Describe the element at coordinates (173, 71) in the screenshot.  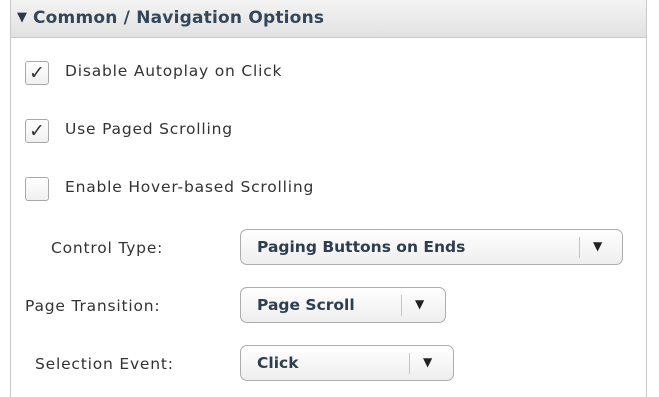
I see `disable-autoplay-label: Disable Autoplay on Click` at that location.